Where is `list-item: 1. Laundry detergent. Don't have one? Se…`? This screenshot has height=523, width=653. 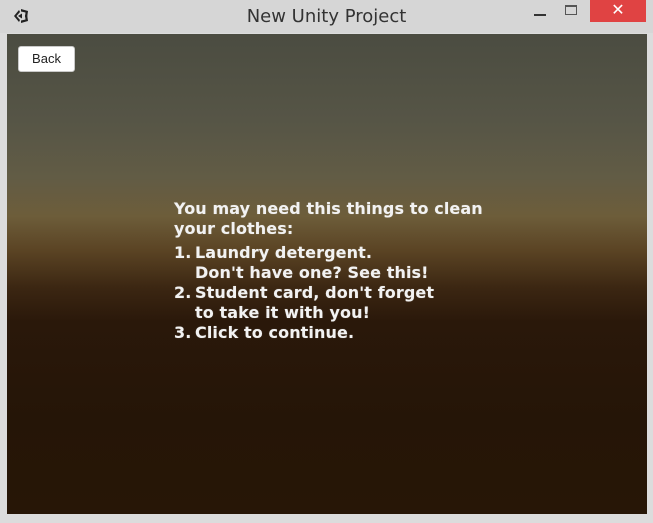
list-item: 1. Laundry detergent. Don't have one? Se… is located at coordinates (334, 263).